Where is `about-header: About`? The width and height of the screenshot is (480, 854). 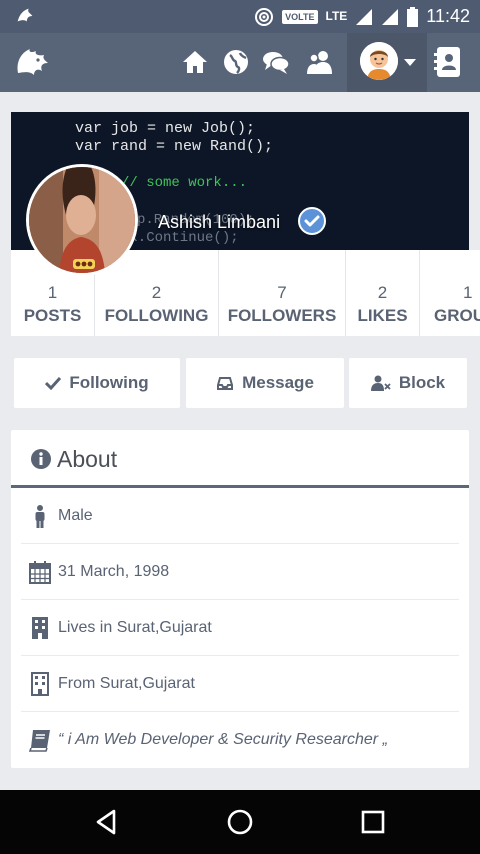
about-header: About is located at coordinates (240, 459).